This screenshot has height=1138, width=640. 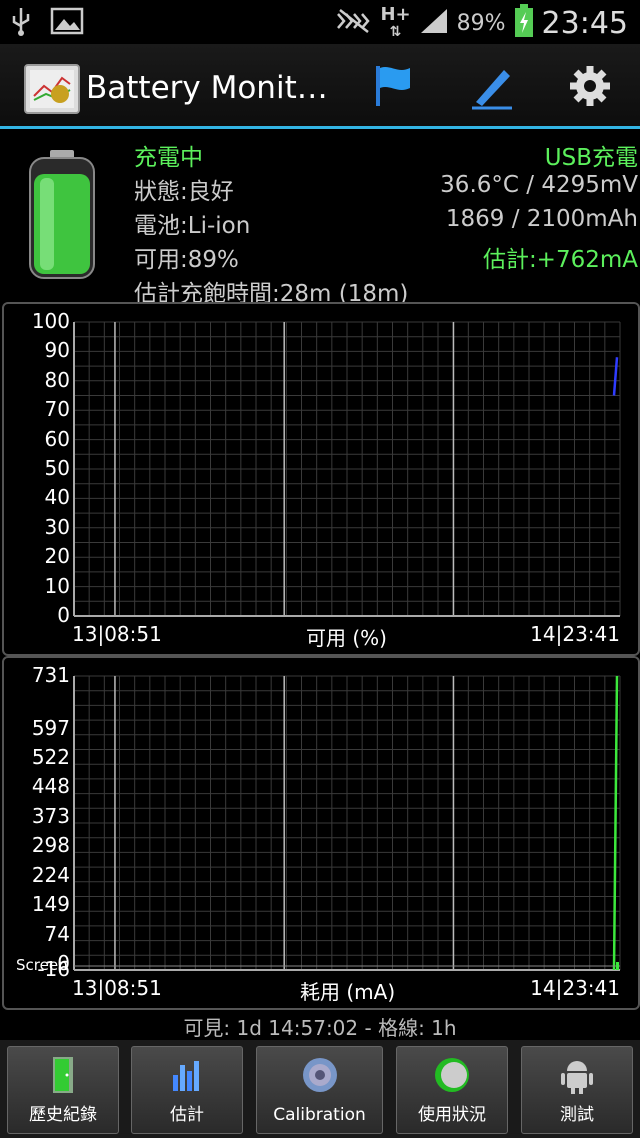 I want to click on y-tick-label: 40, so click(x=57, y=497).